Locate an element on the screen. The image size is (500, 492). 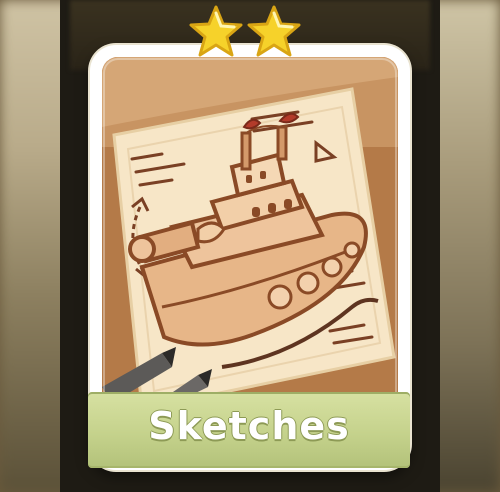
title-banner: Sketches is located at coordinates (249, 430).